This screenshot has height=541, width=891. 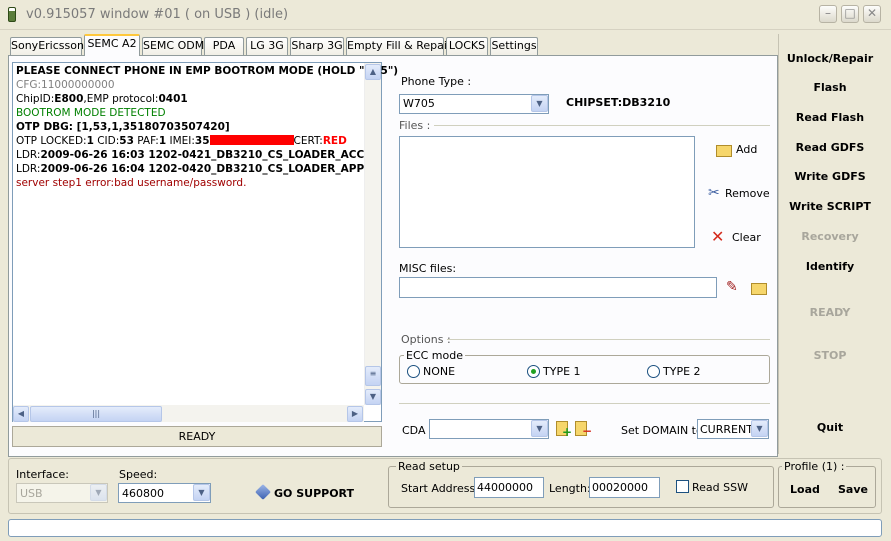 What do you see at coordinates (157, 14) in the screenshot?
I see `window-title: v0.915057 window #01 ( on USB ) (idle)` at bounding box center [157, 14].